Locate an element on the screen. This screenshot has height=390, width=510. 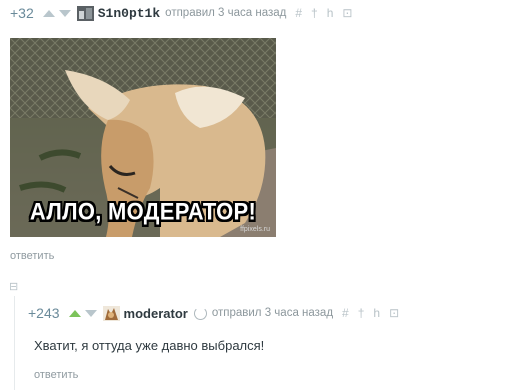
username-link: moderator is located at coordinates (156, 313).